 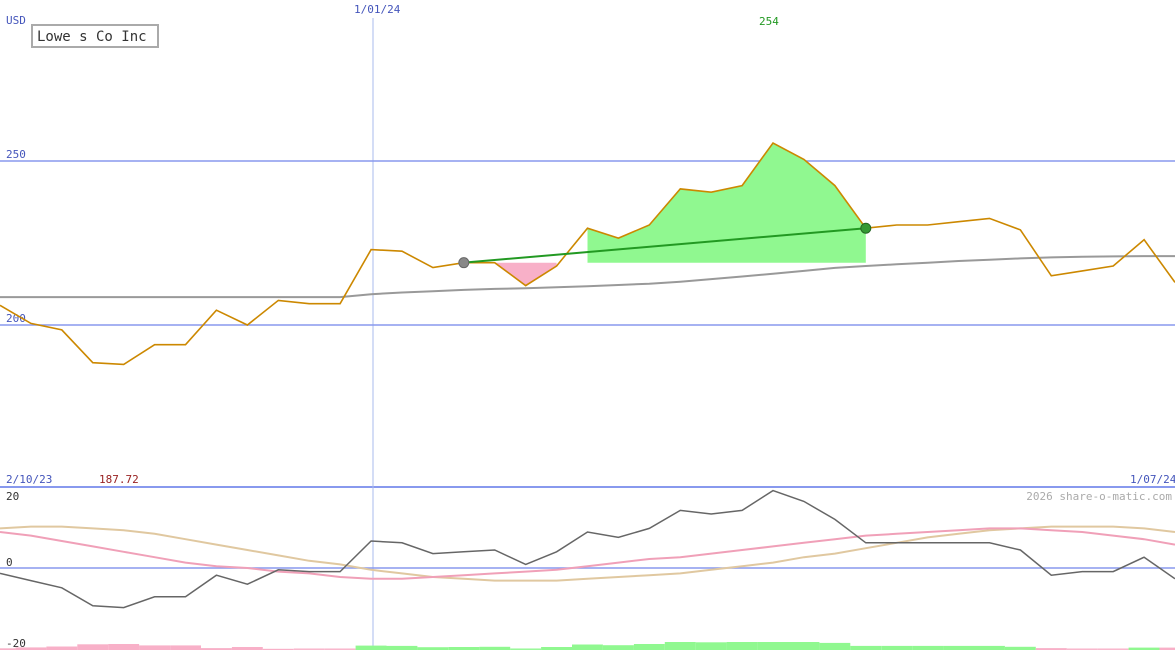 I want to click on date-marker-label: 1/01/24, so click(x=377, y=9).